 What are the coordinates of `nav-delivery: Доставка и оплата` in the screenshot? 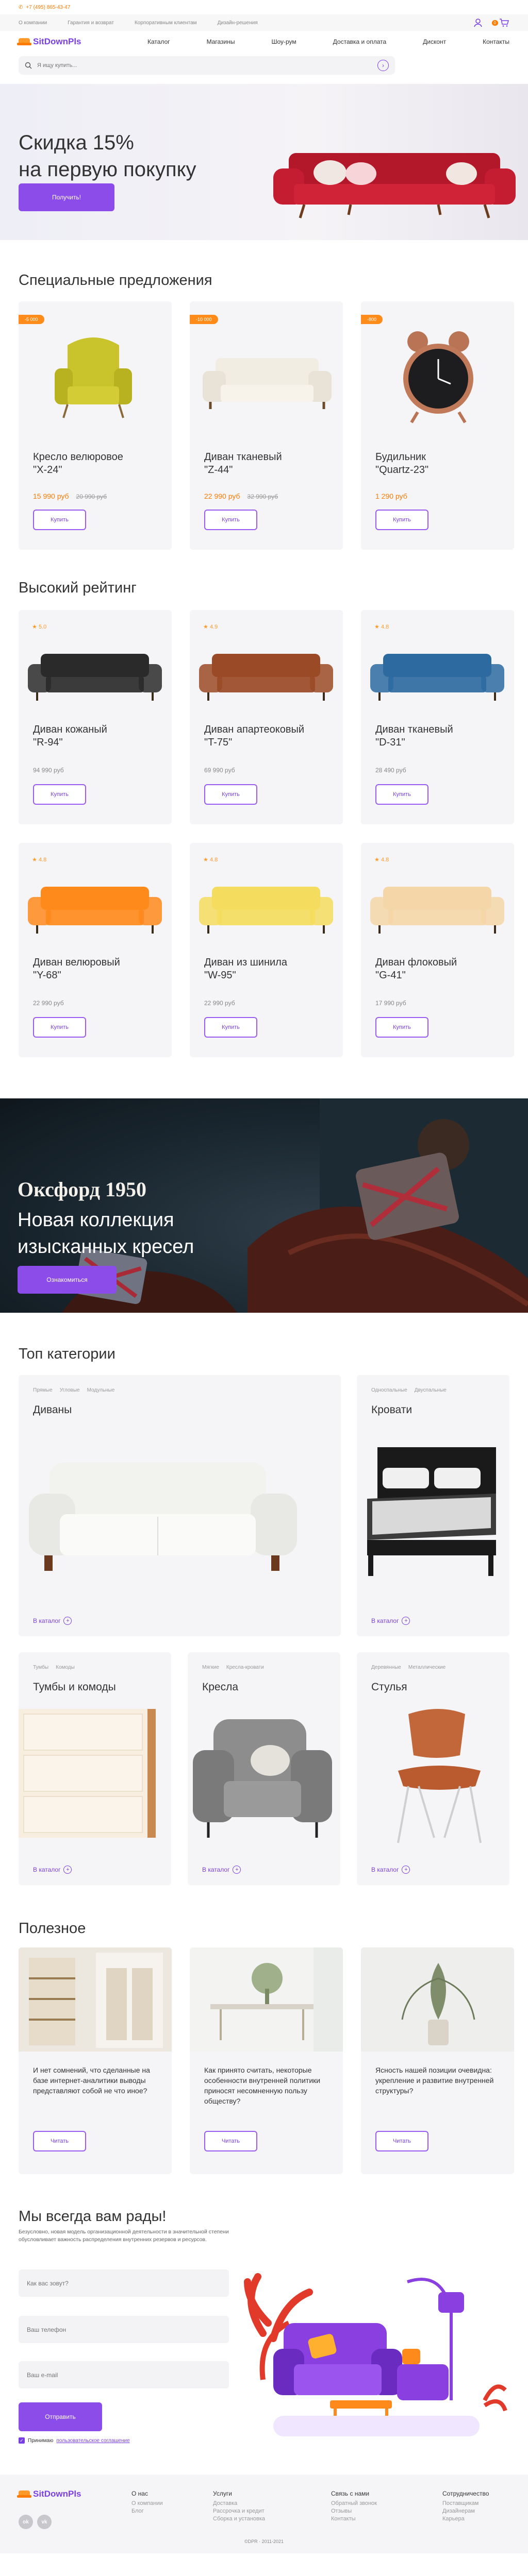 It's located at (360, 41).